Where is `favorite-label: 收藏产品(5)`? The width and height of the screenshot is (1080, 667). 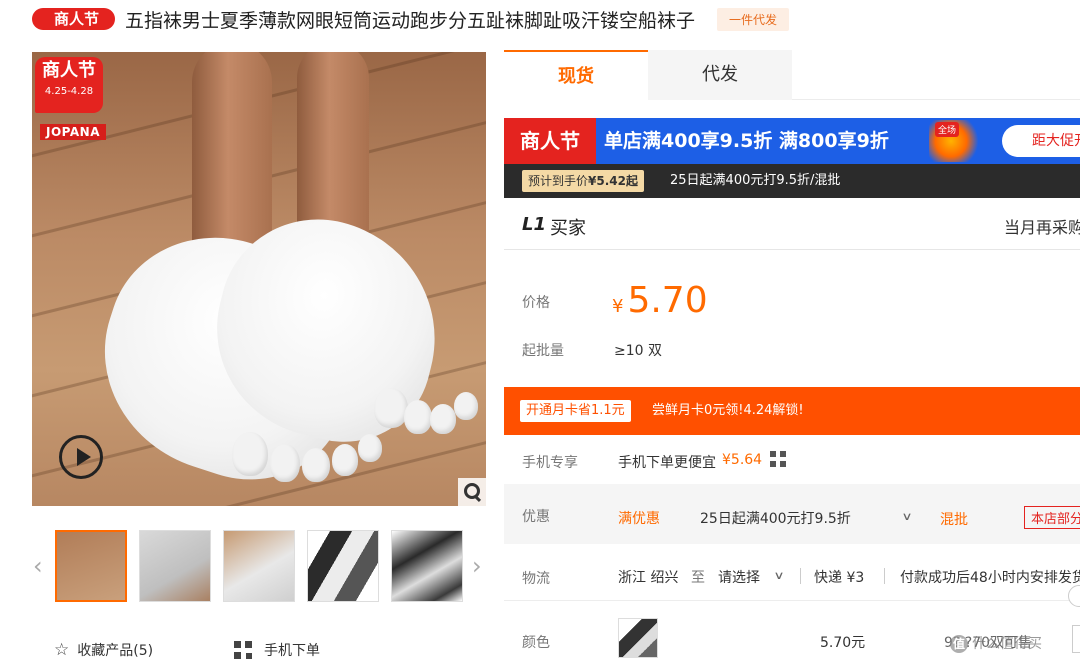 favorite-label: 收藏产品(5) is located at coordinates (115, 651).